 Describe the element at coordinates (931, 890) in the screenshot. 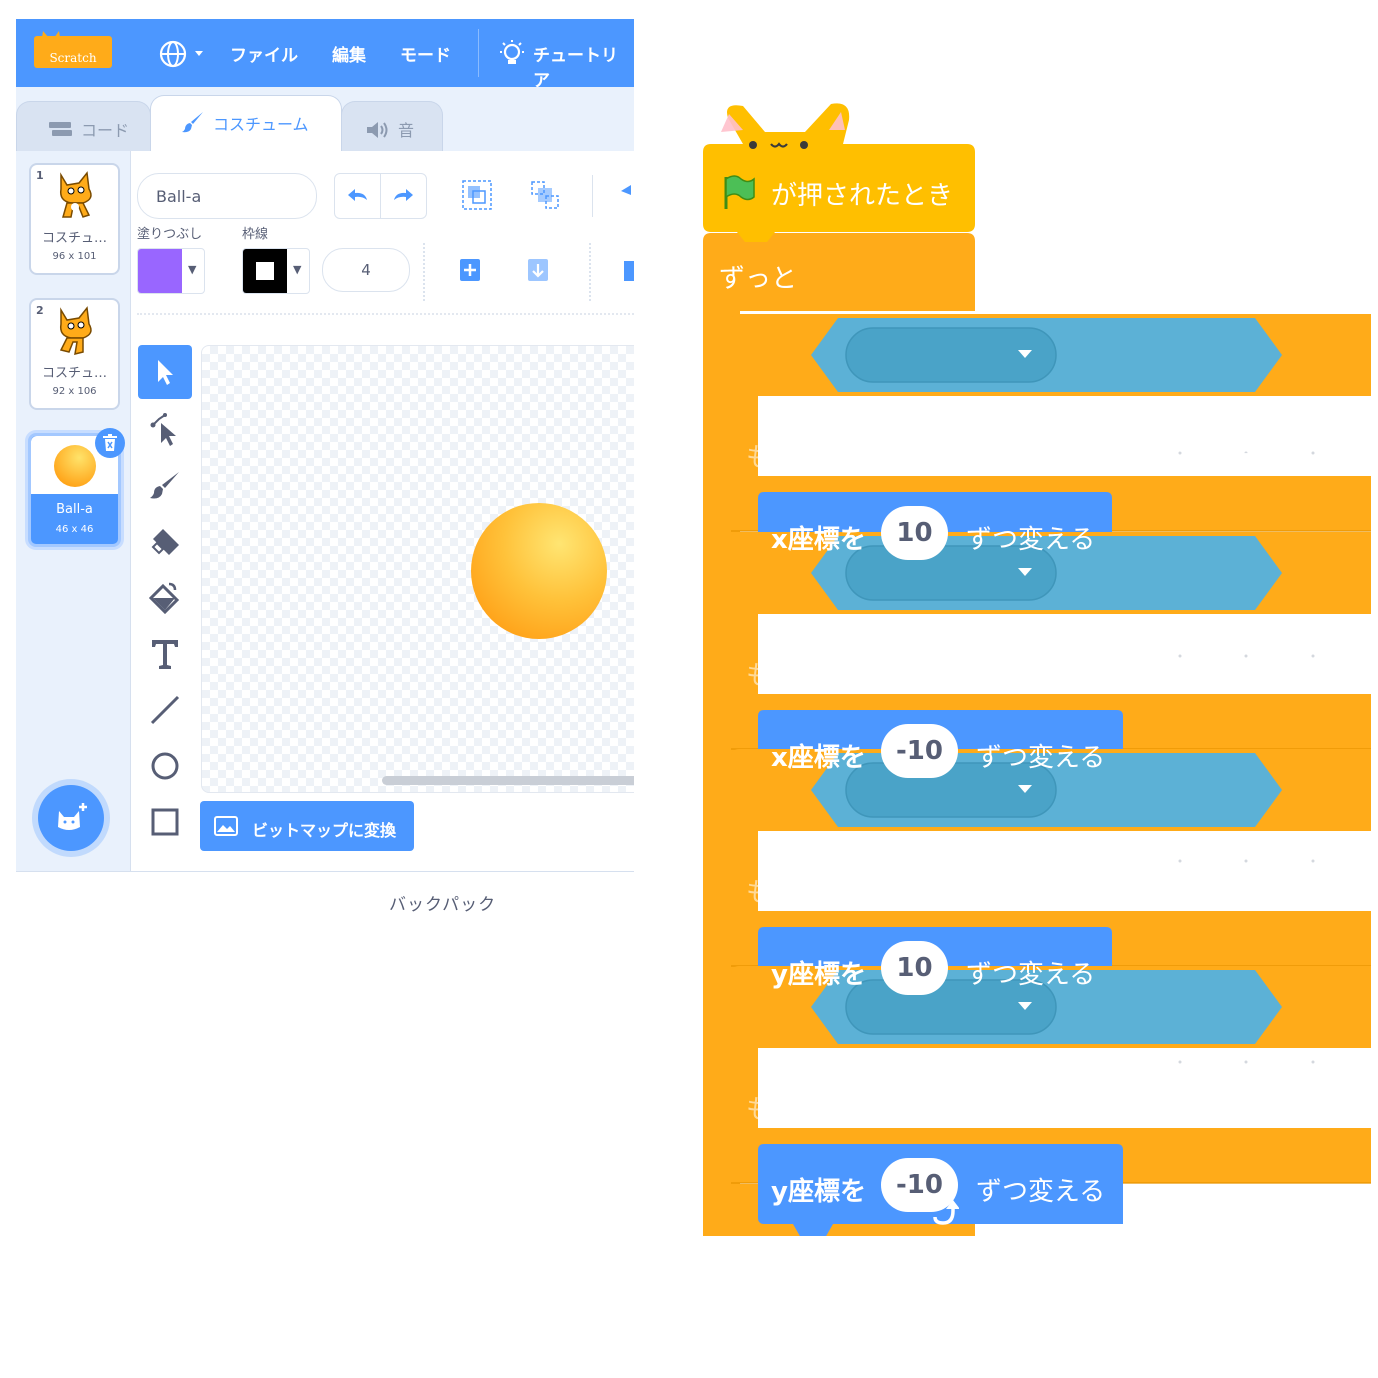

I see `key-option: 上向き矢印` at that location.